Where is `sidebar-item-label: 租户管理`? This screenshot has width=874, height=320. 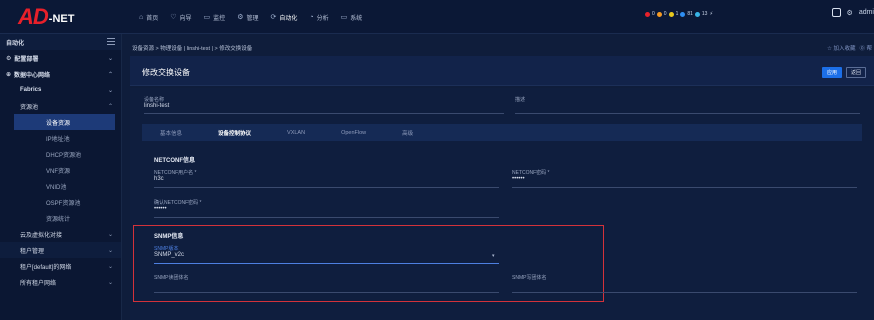
sidebar-item-label: 租户管理 is located at coordinates (32, 251).